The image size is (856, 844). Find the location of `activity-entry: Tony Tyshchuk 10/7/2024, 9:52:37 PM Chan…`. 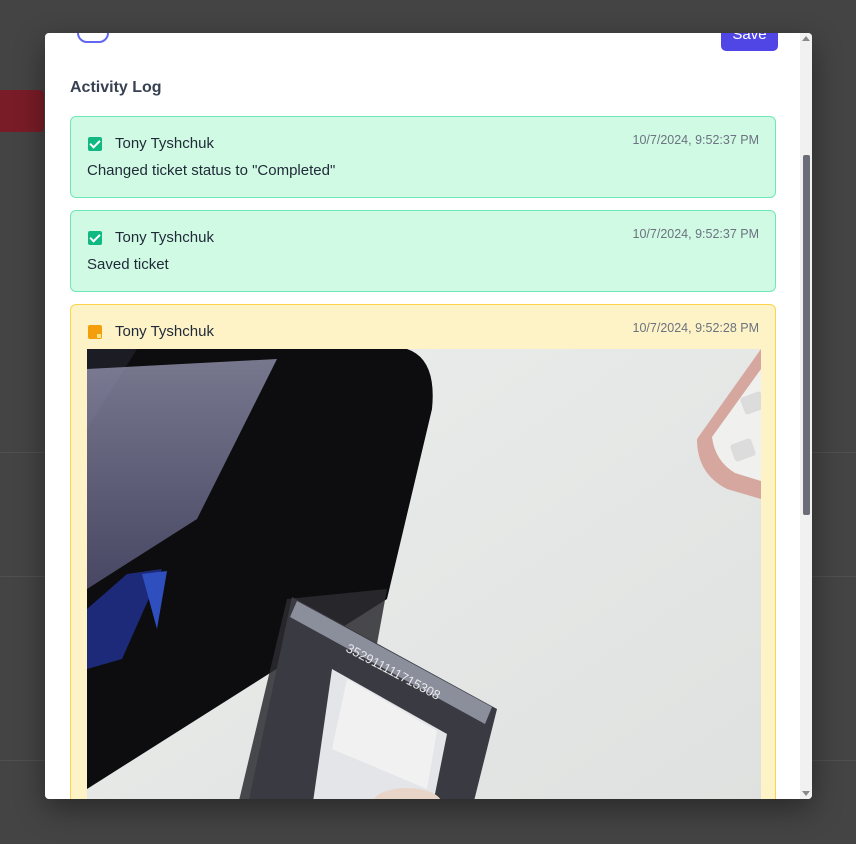

activity-entry: Tony Tyshchuk 10/7/2024, 9:52:37 PM Chan… is located at coordinates (423, 157).